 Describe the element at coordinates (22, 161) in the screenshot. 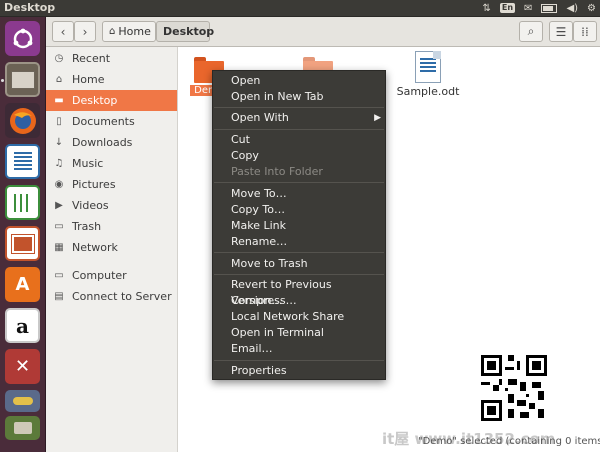

I see `writer-icon` at that location.